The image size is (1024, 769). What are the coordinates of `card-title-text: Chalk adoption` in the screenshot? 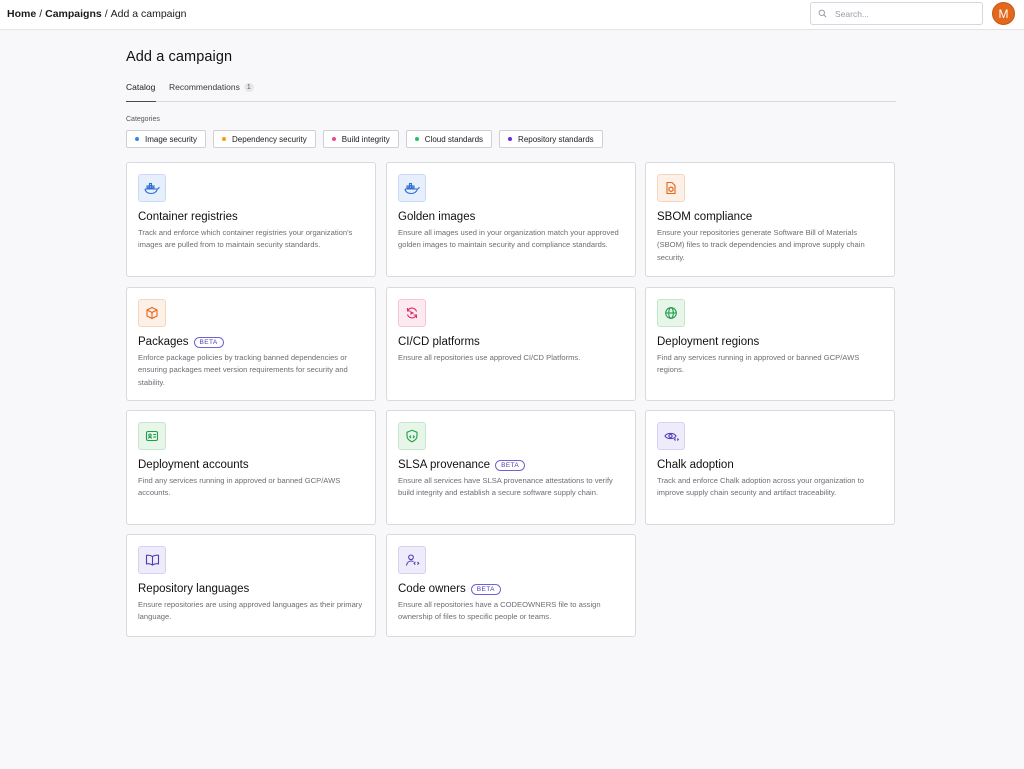 It's located at (695, 465).